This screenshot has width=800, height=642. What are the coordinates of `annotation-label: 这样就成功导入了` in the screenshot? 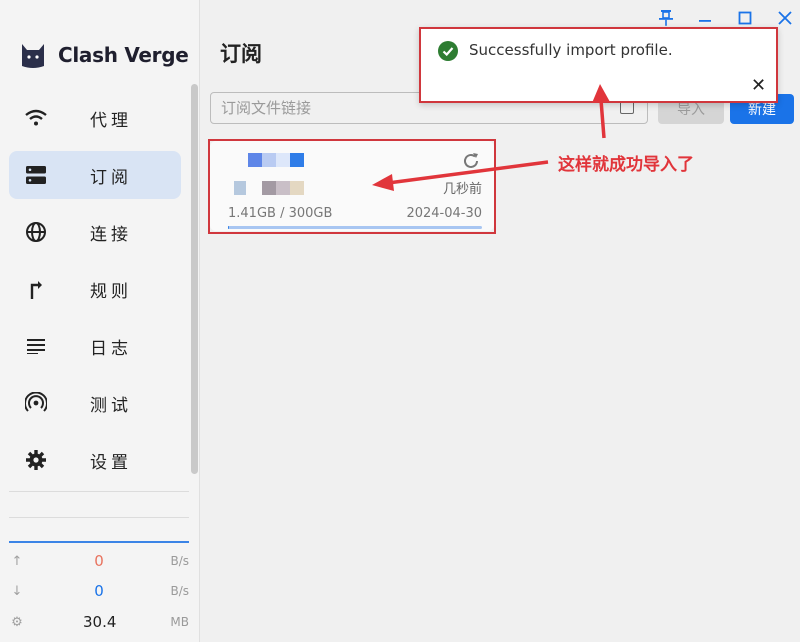 It's located at (626, 165).